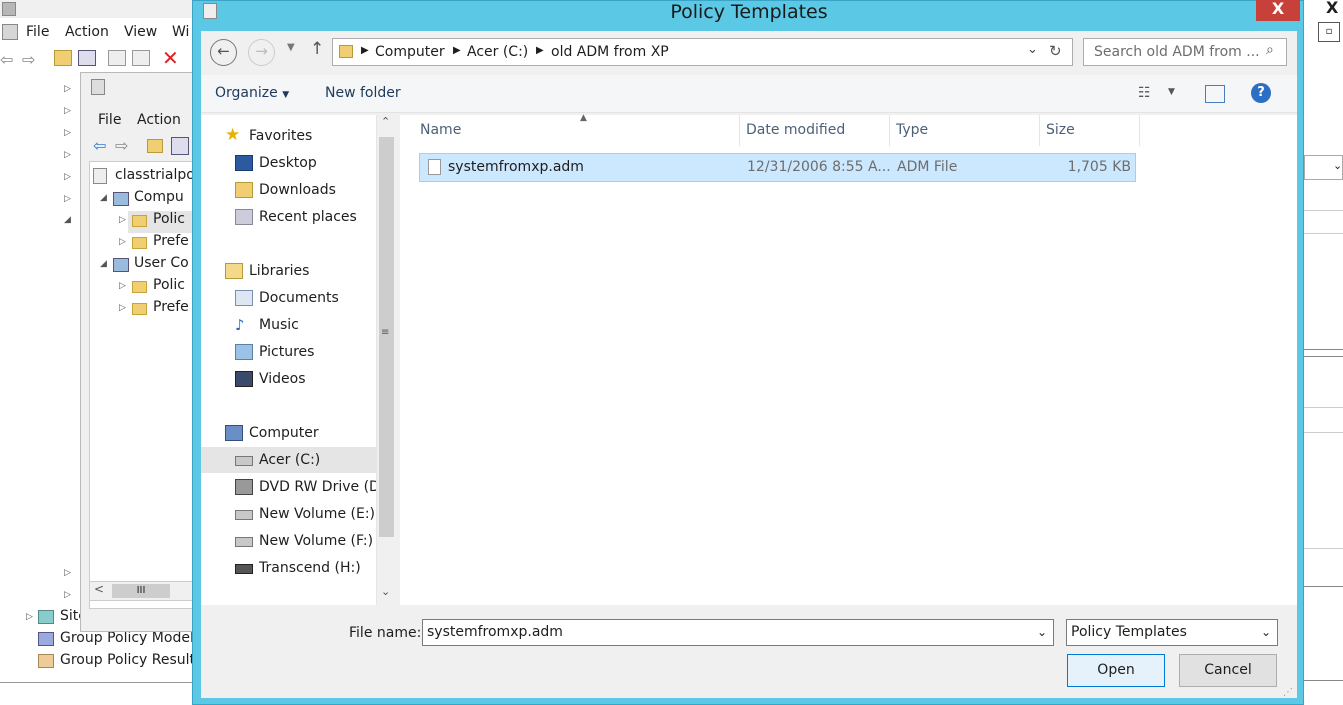  I want to click on forward-button: →, so click(261, 52).